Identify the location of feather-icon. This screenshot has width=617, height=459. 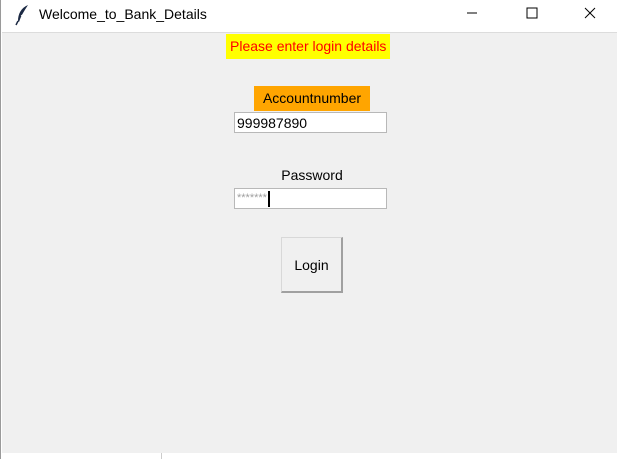
(23, 15).